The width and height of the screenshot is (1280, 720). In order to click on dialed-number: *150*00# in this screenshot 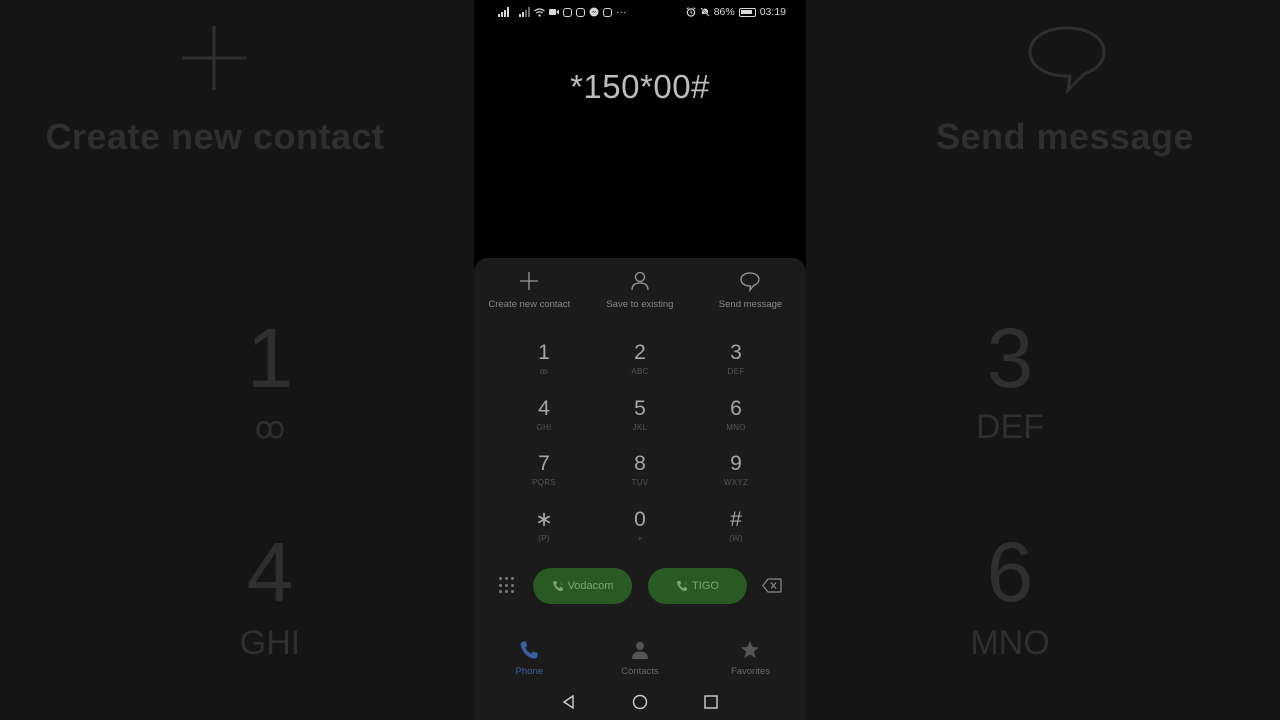, I will do `click(640, 86)`.